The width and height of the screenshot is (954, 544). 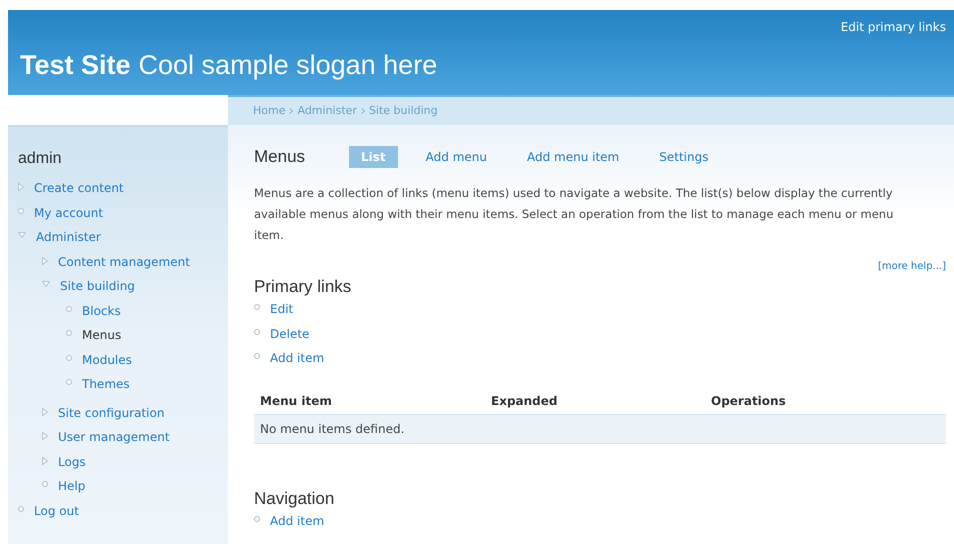 I want to click on sidebar-menu-link: Menus, so click(x=102, y=335).